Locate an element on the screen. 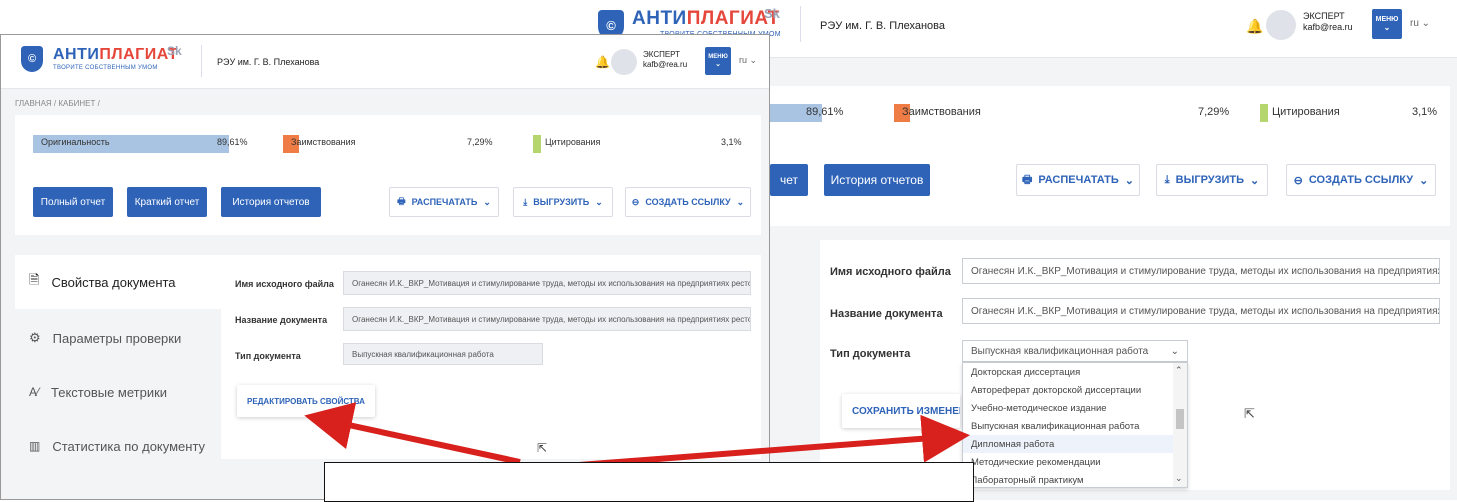 The height and width of the screenshot is (502, 1457). callout-box is located at coordinates (649, 482).